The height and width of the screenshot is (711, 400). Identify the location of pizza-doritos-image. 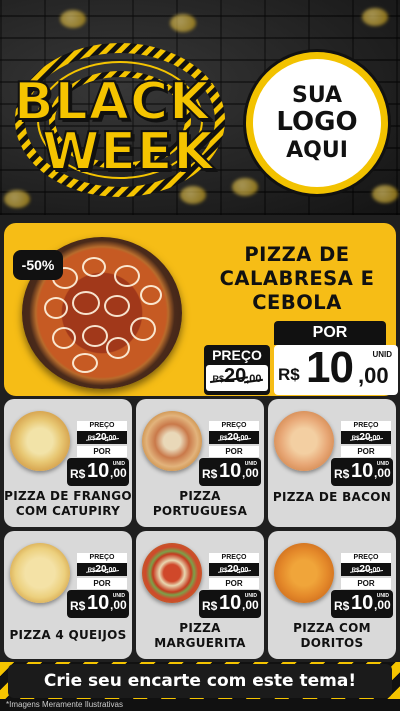
(304, 573).